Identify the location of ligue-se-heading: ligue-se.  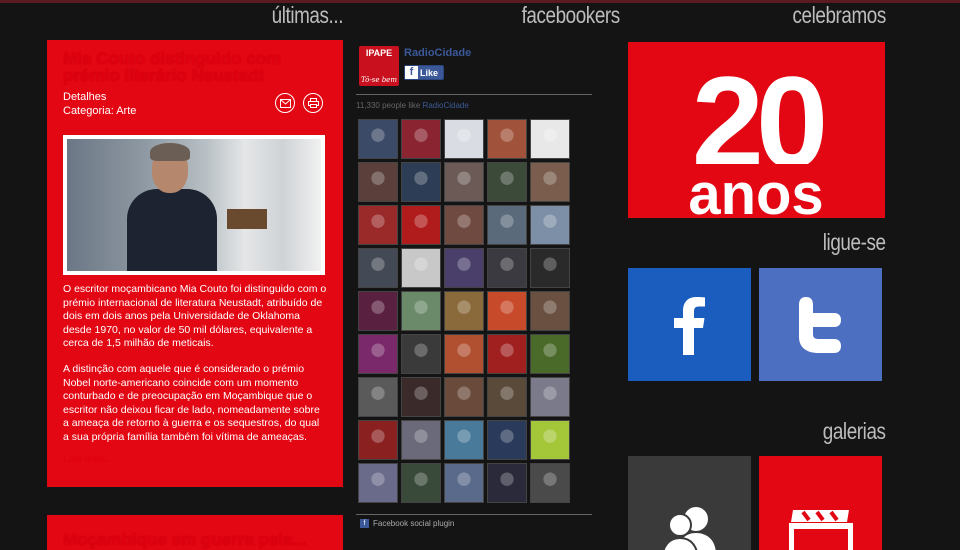
(854, 242).